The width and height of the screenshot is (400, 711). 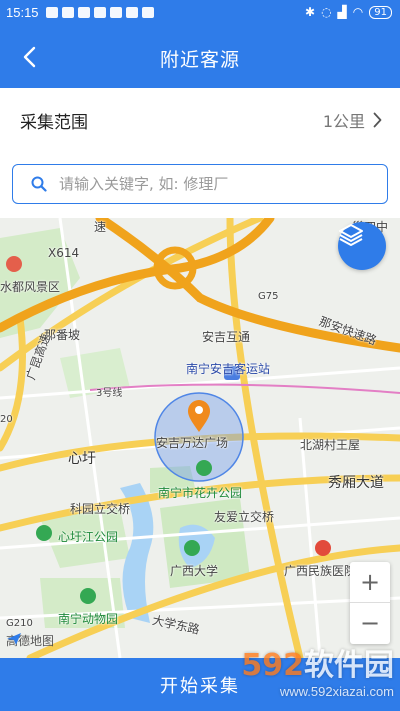 I want to click on map-label: 科园立交桥, so click(x=100, y=509).